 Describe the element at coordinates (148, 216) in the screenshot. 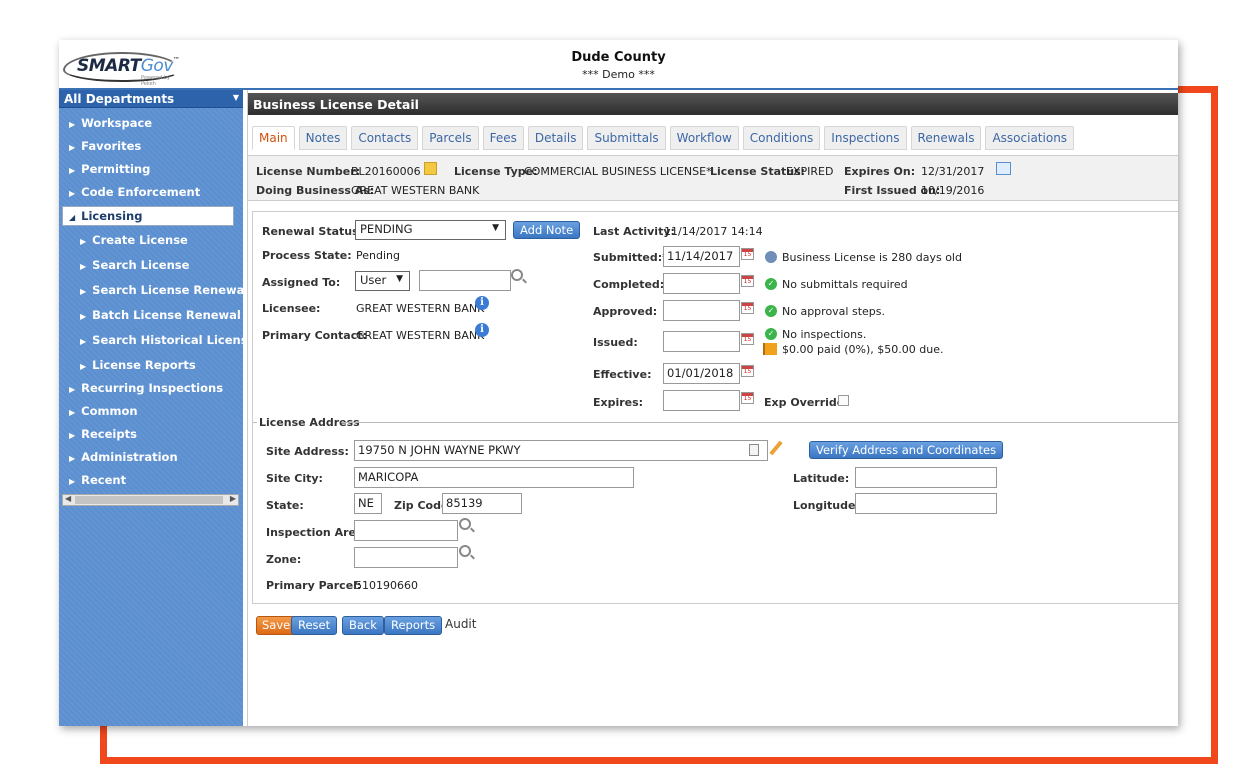

I see `sidebar-item-licensing: ◢ Licensing` at that location.